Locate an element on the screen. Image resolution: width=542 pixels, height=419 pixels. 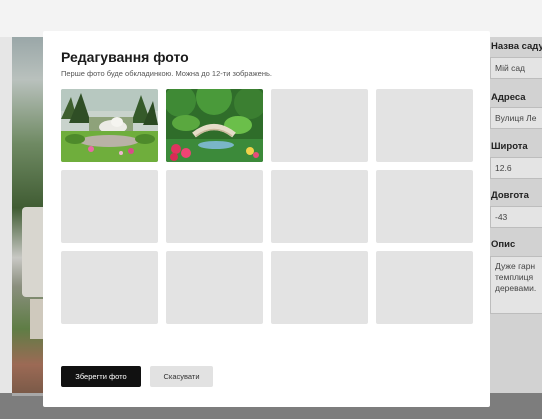
cancel-button: Скасувати is located at coordinates (181, 376).